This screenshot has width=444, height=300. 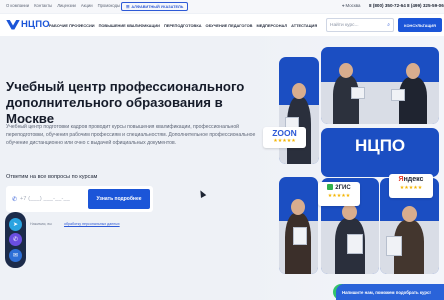 I want to click on yandex-rating-badge: Яндекс ★★★★★, so click(x=411, y=186).